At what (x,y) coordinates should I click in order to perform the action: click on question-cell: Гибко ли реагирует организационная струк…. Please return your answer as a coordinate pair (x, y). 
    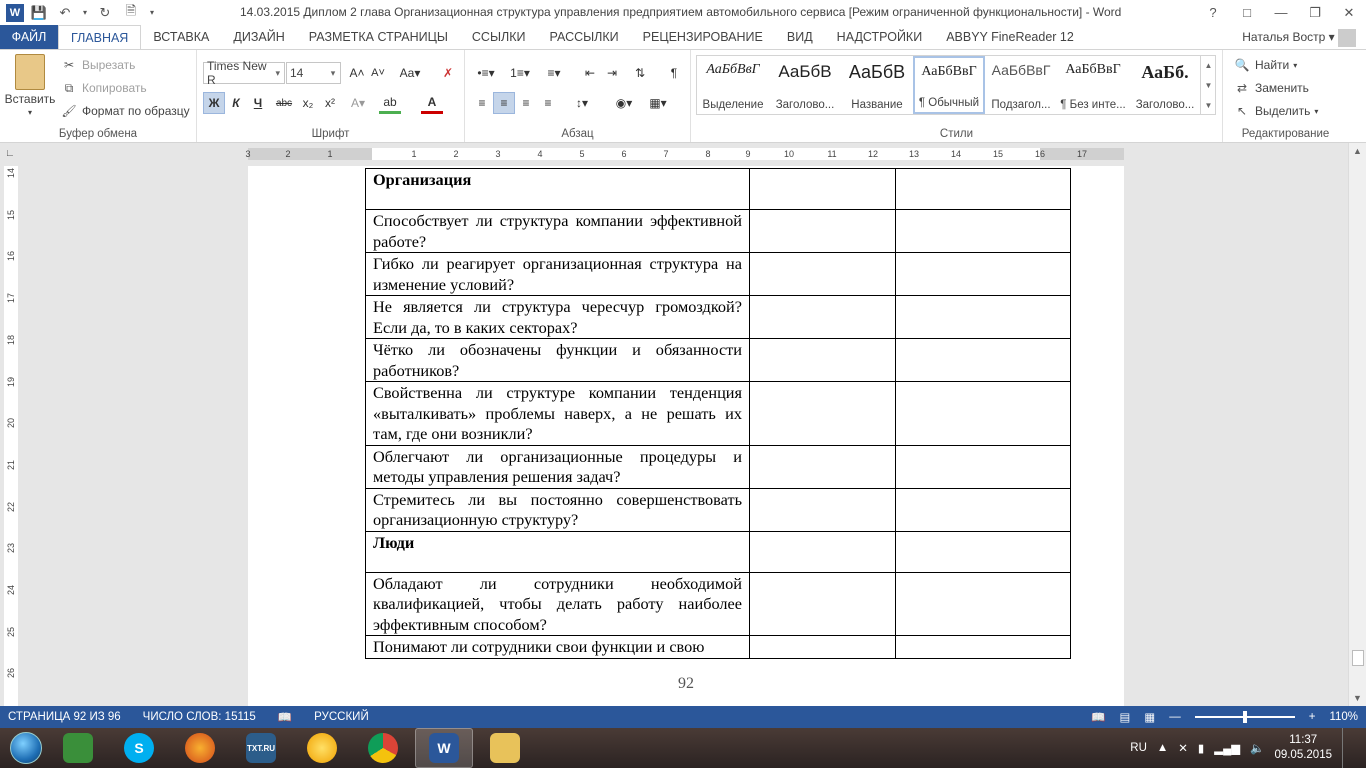
    Looking at the image, I should click on (557, 274).